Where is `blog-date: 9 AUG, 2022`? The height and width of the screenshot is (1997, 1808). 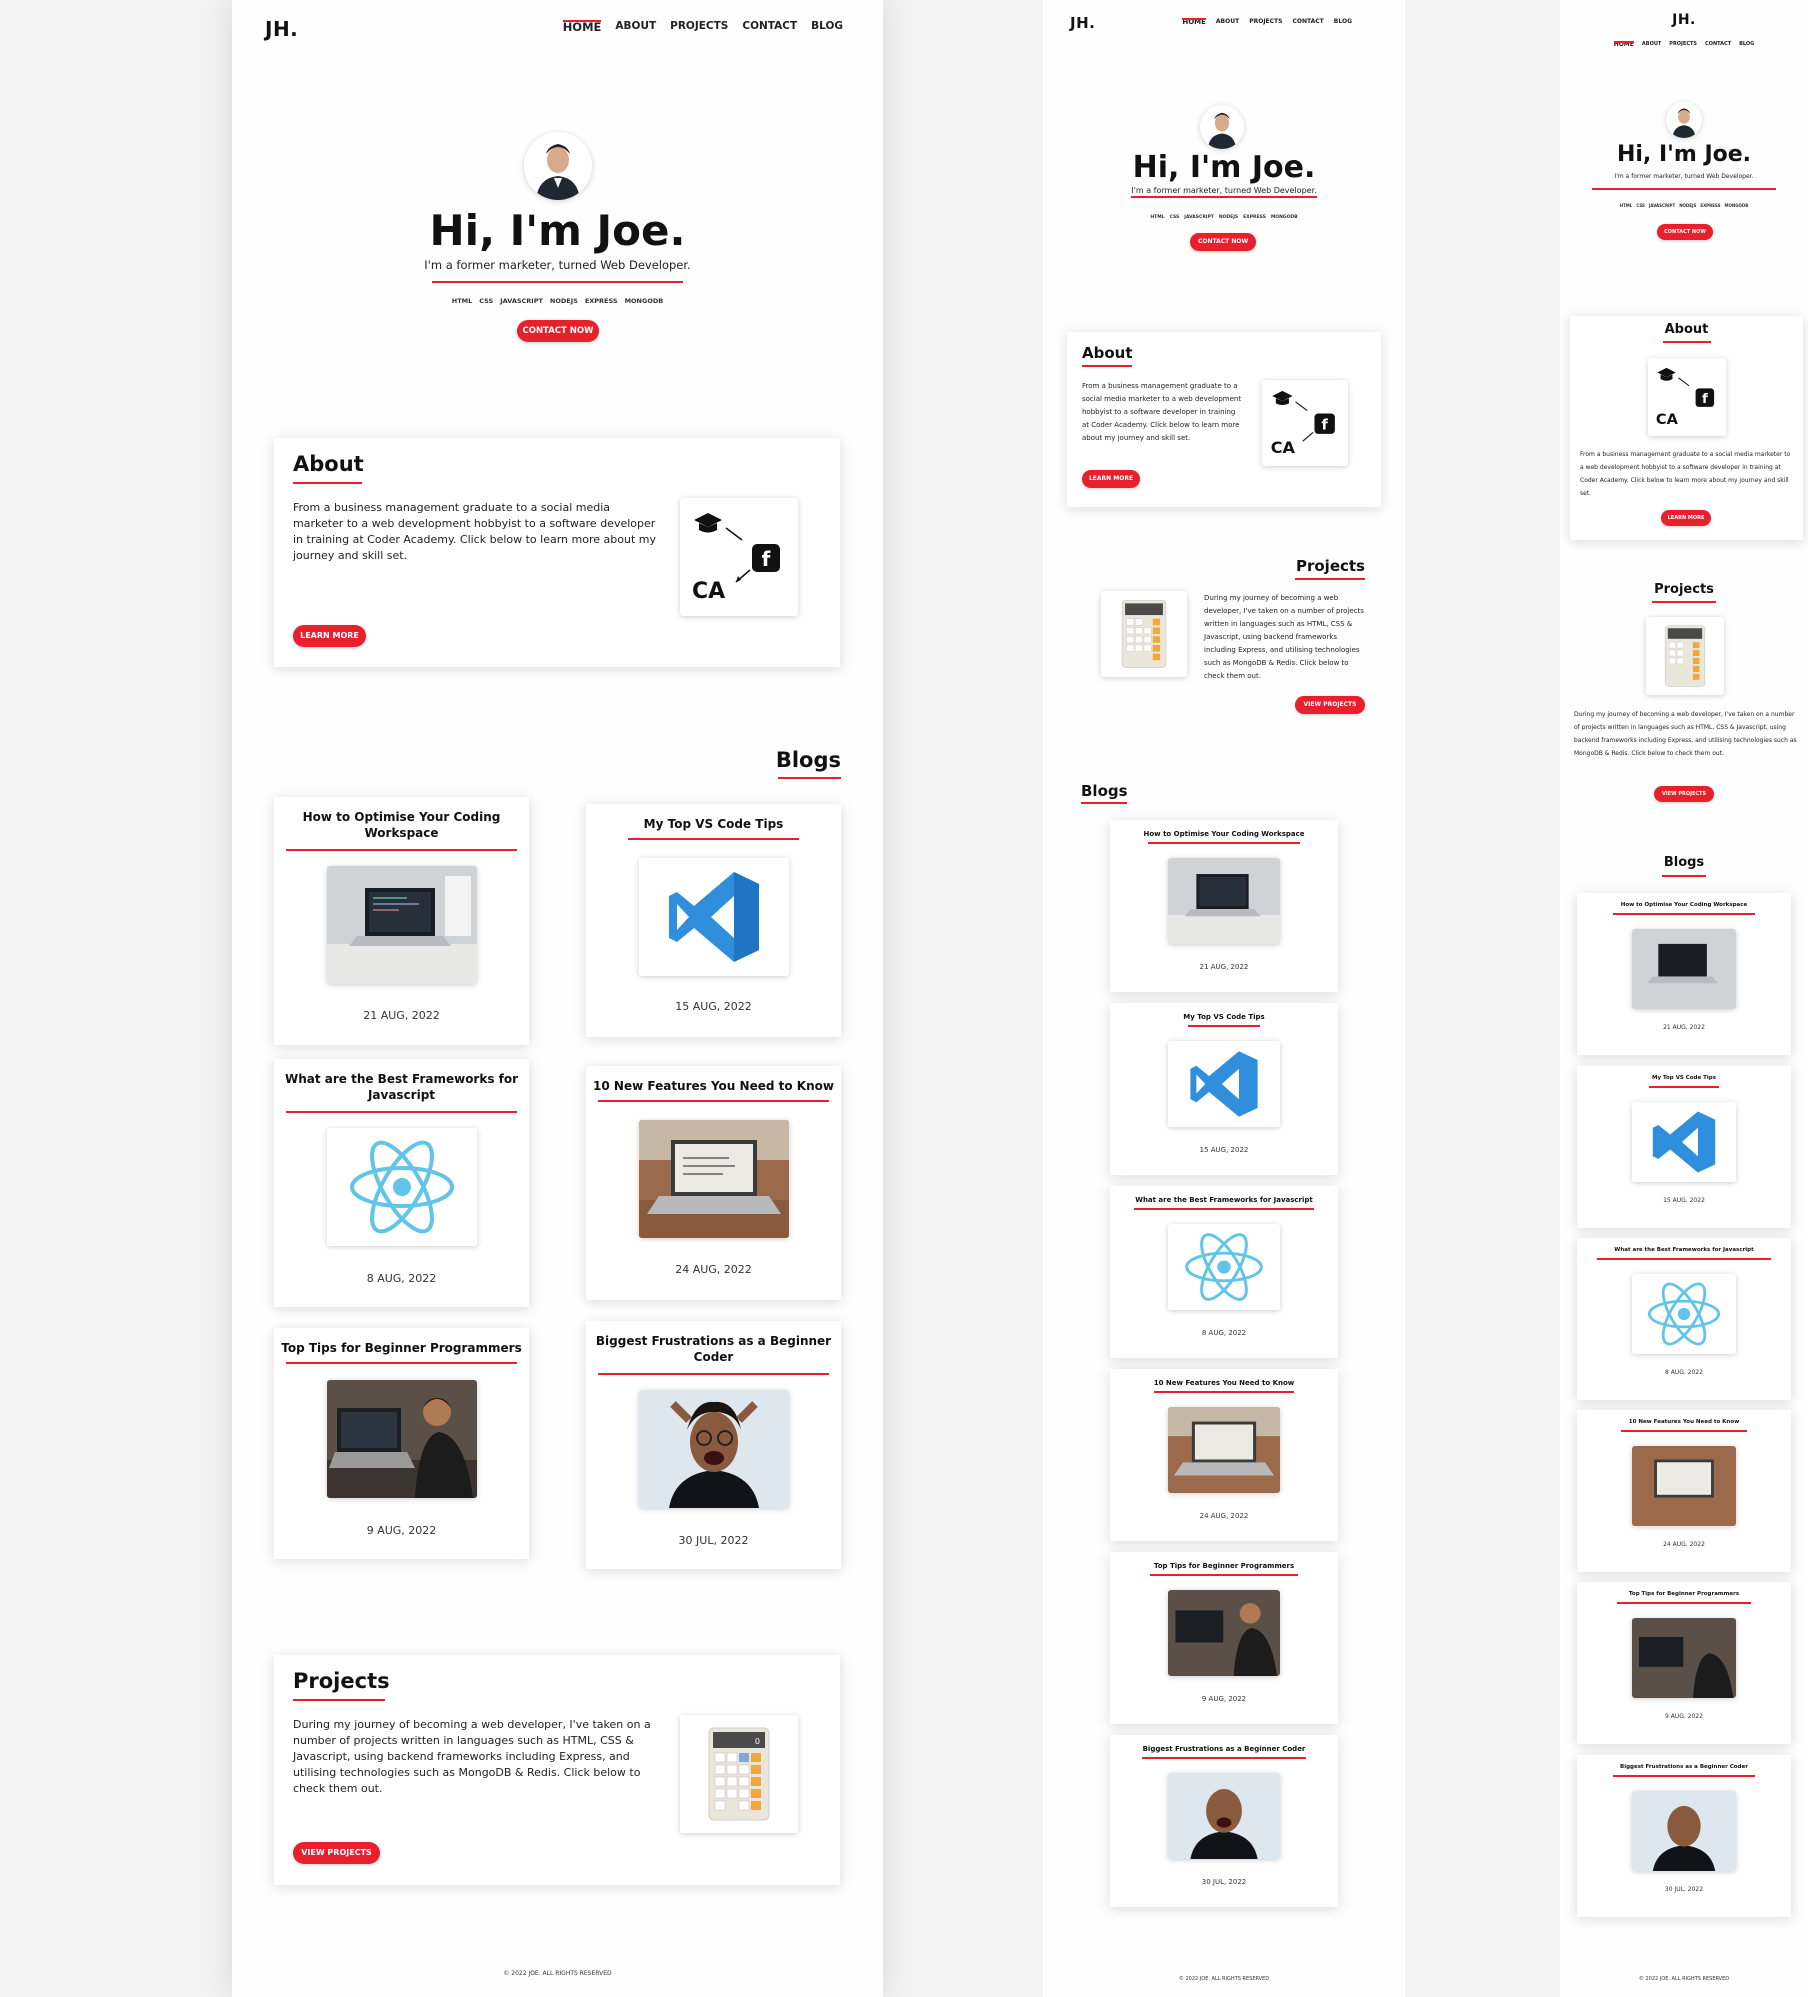 blog-date: 9 AUG, 2022 is located at coordinates (401, 1530).